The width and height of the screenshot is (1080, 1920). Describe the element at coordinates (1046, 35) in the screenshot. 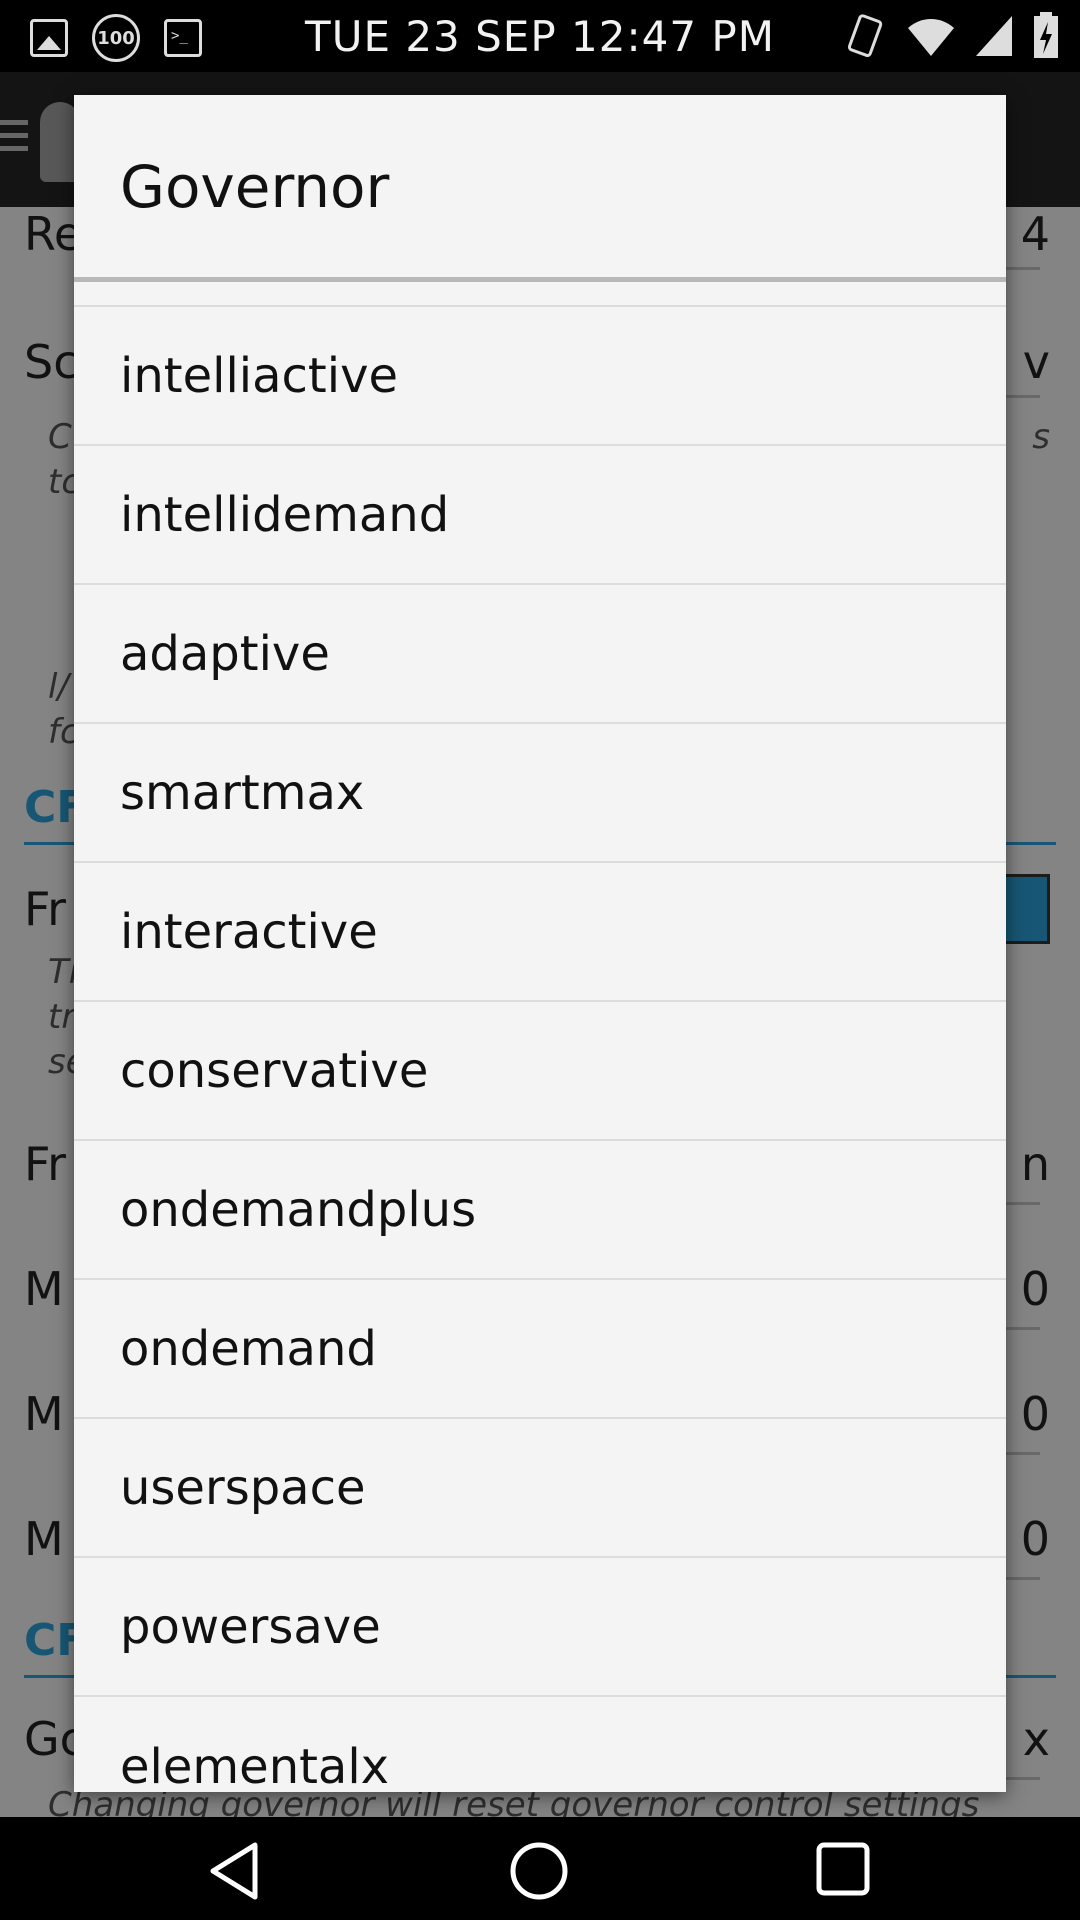

I see `battery-charging-icon` at that location.